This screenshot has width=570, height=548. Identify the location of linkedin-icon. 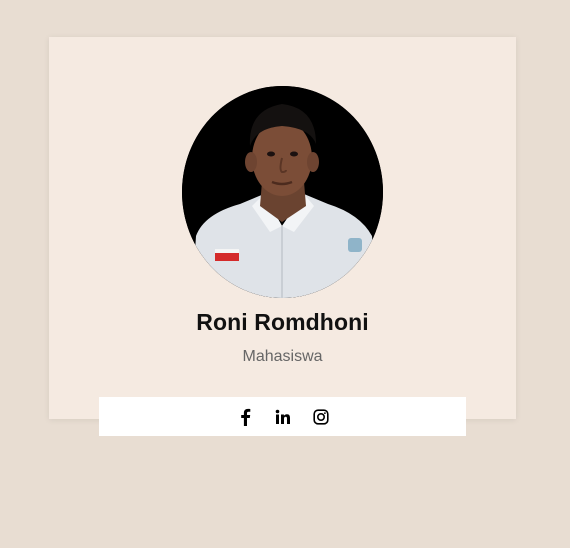
(282, 416).